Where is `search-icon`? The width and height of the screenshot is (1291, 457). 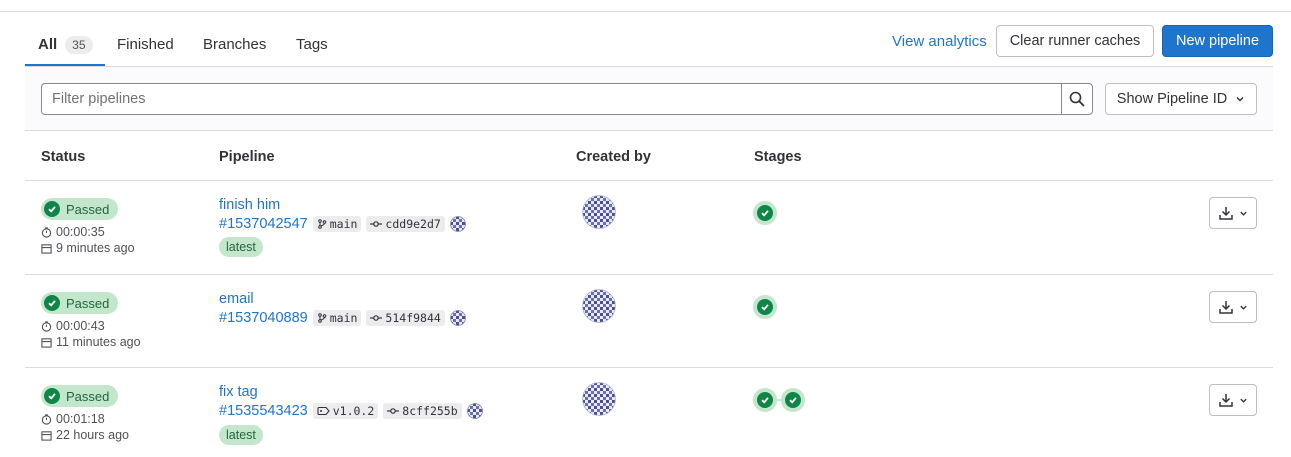
search-icon is located at coordinates (1077, 99).